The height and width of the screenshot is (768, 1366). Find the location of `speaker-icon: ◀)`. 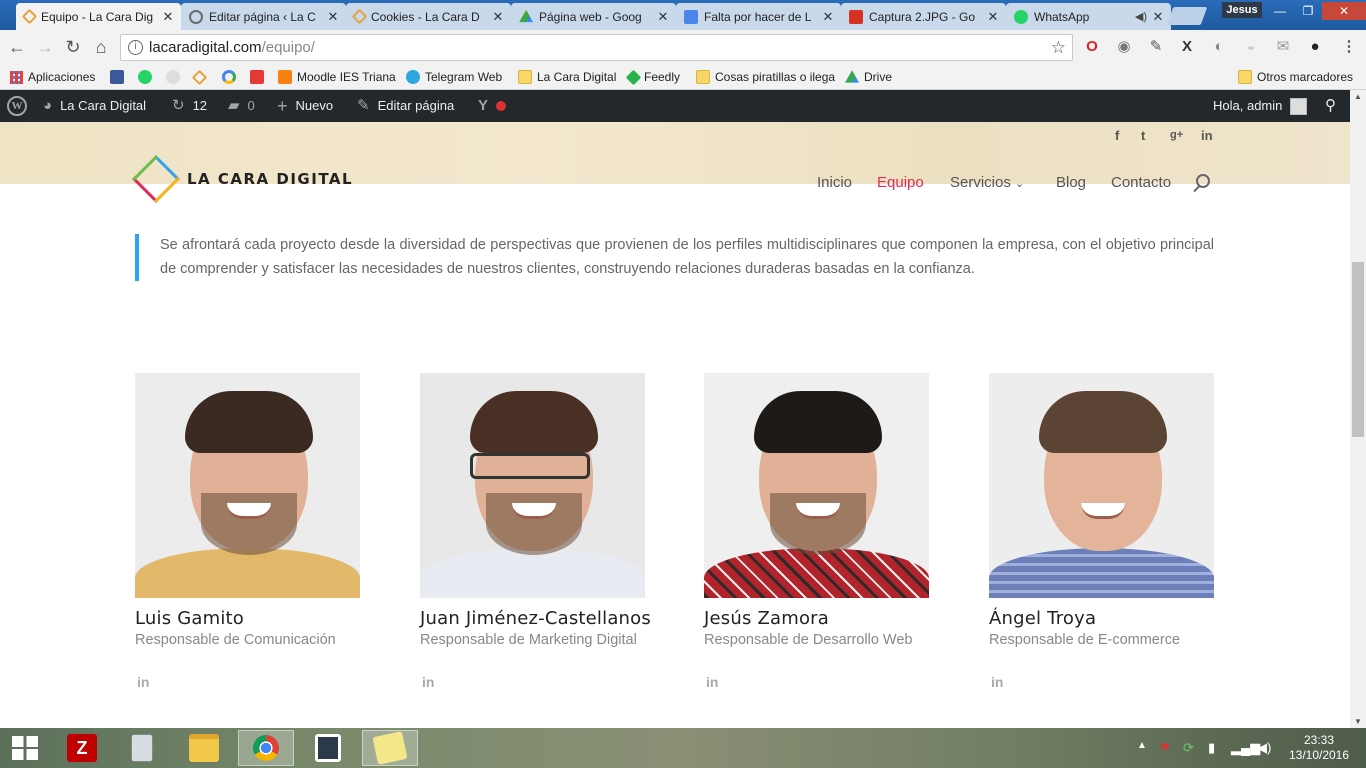

speaker-icon: ◀) is located at coordinates (1141, 16).